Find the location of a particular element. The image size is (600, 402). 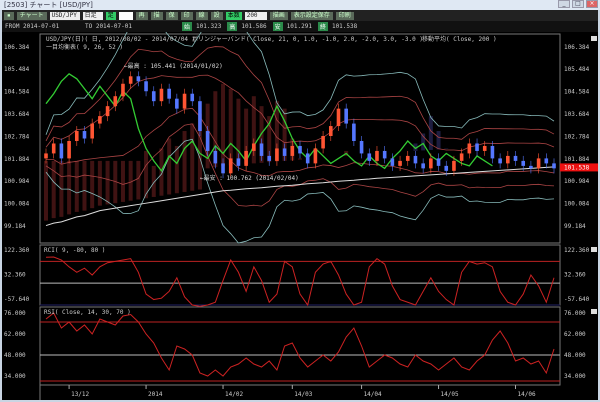

close-label: 終 is located at coordinates (323, 26).